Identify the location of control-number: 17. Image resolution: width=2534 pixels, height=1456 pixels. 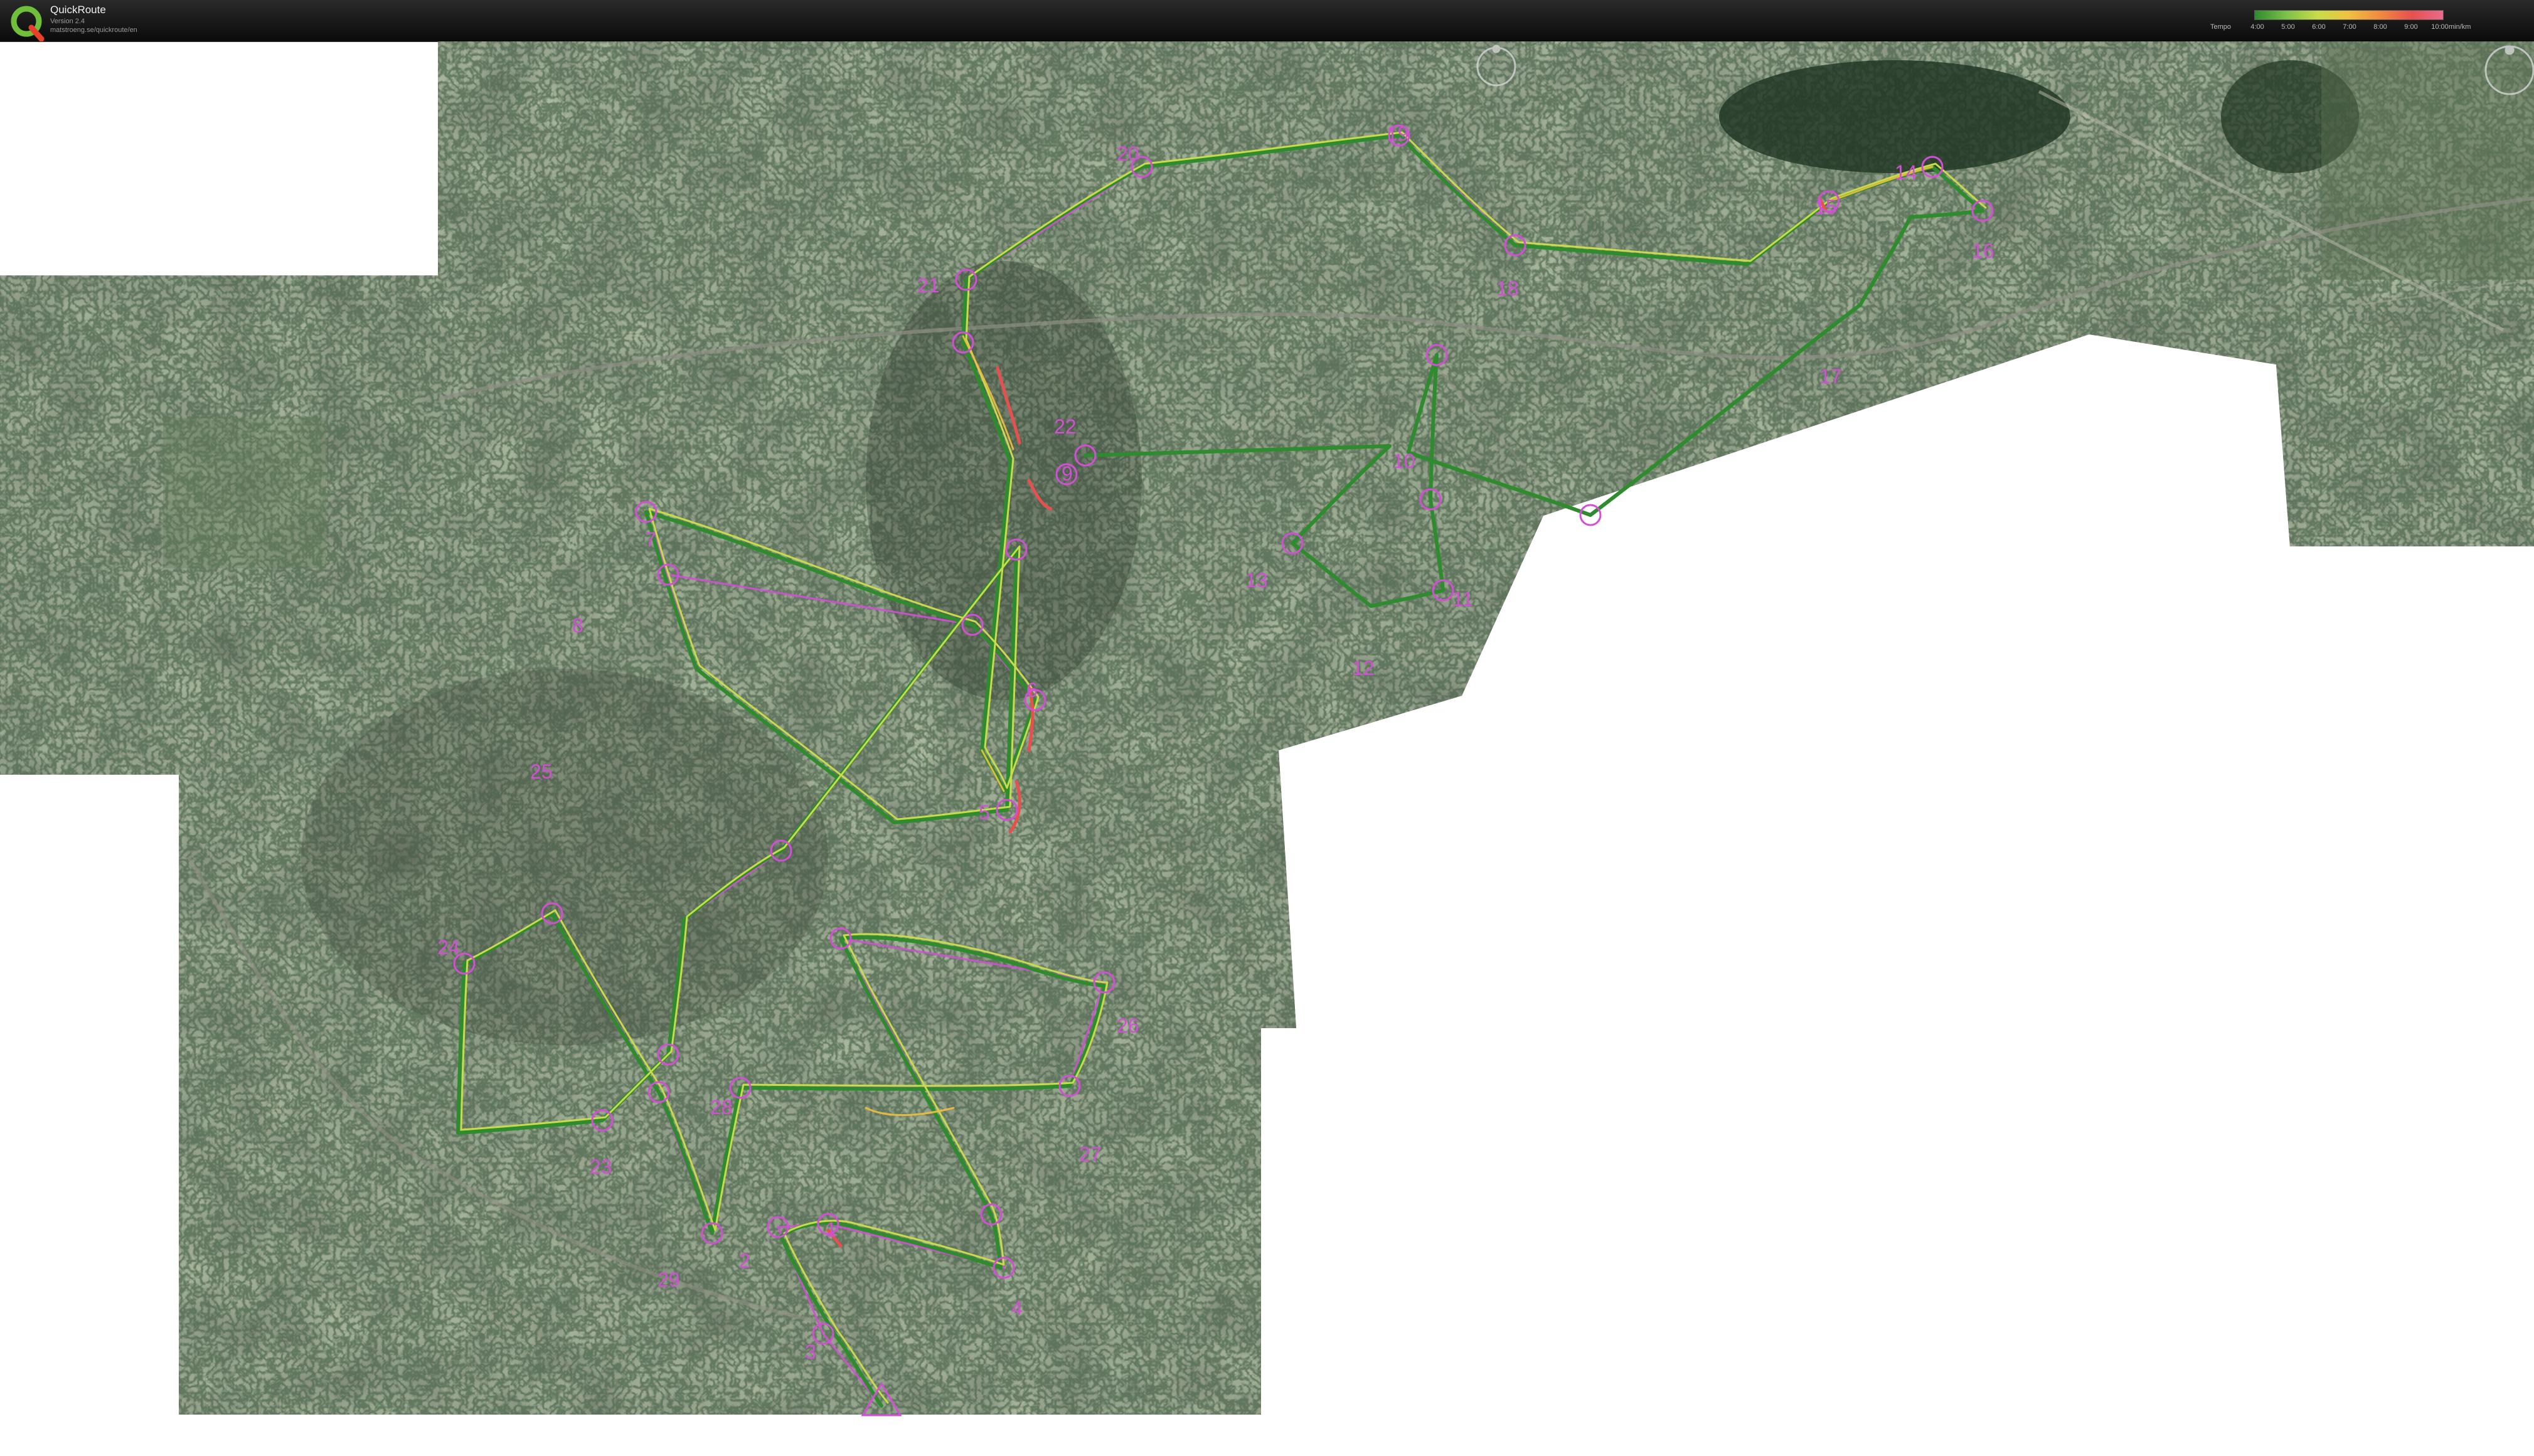
(1831, 377).